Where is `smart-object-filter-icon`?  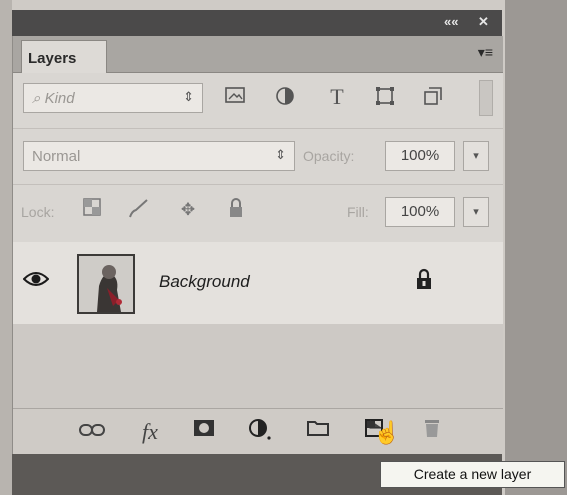
smart-object-filter-icon is located at coordinates (433, 97).